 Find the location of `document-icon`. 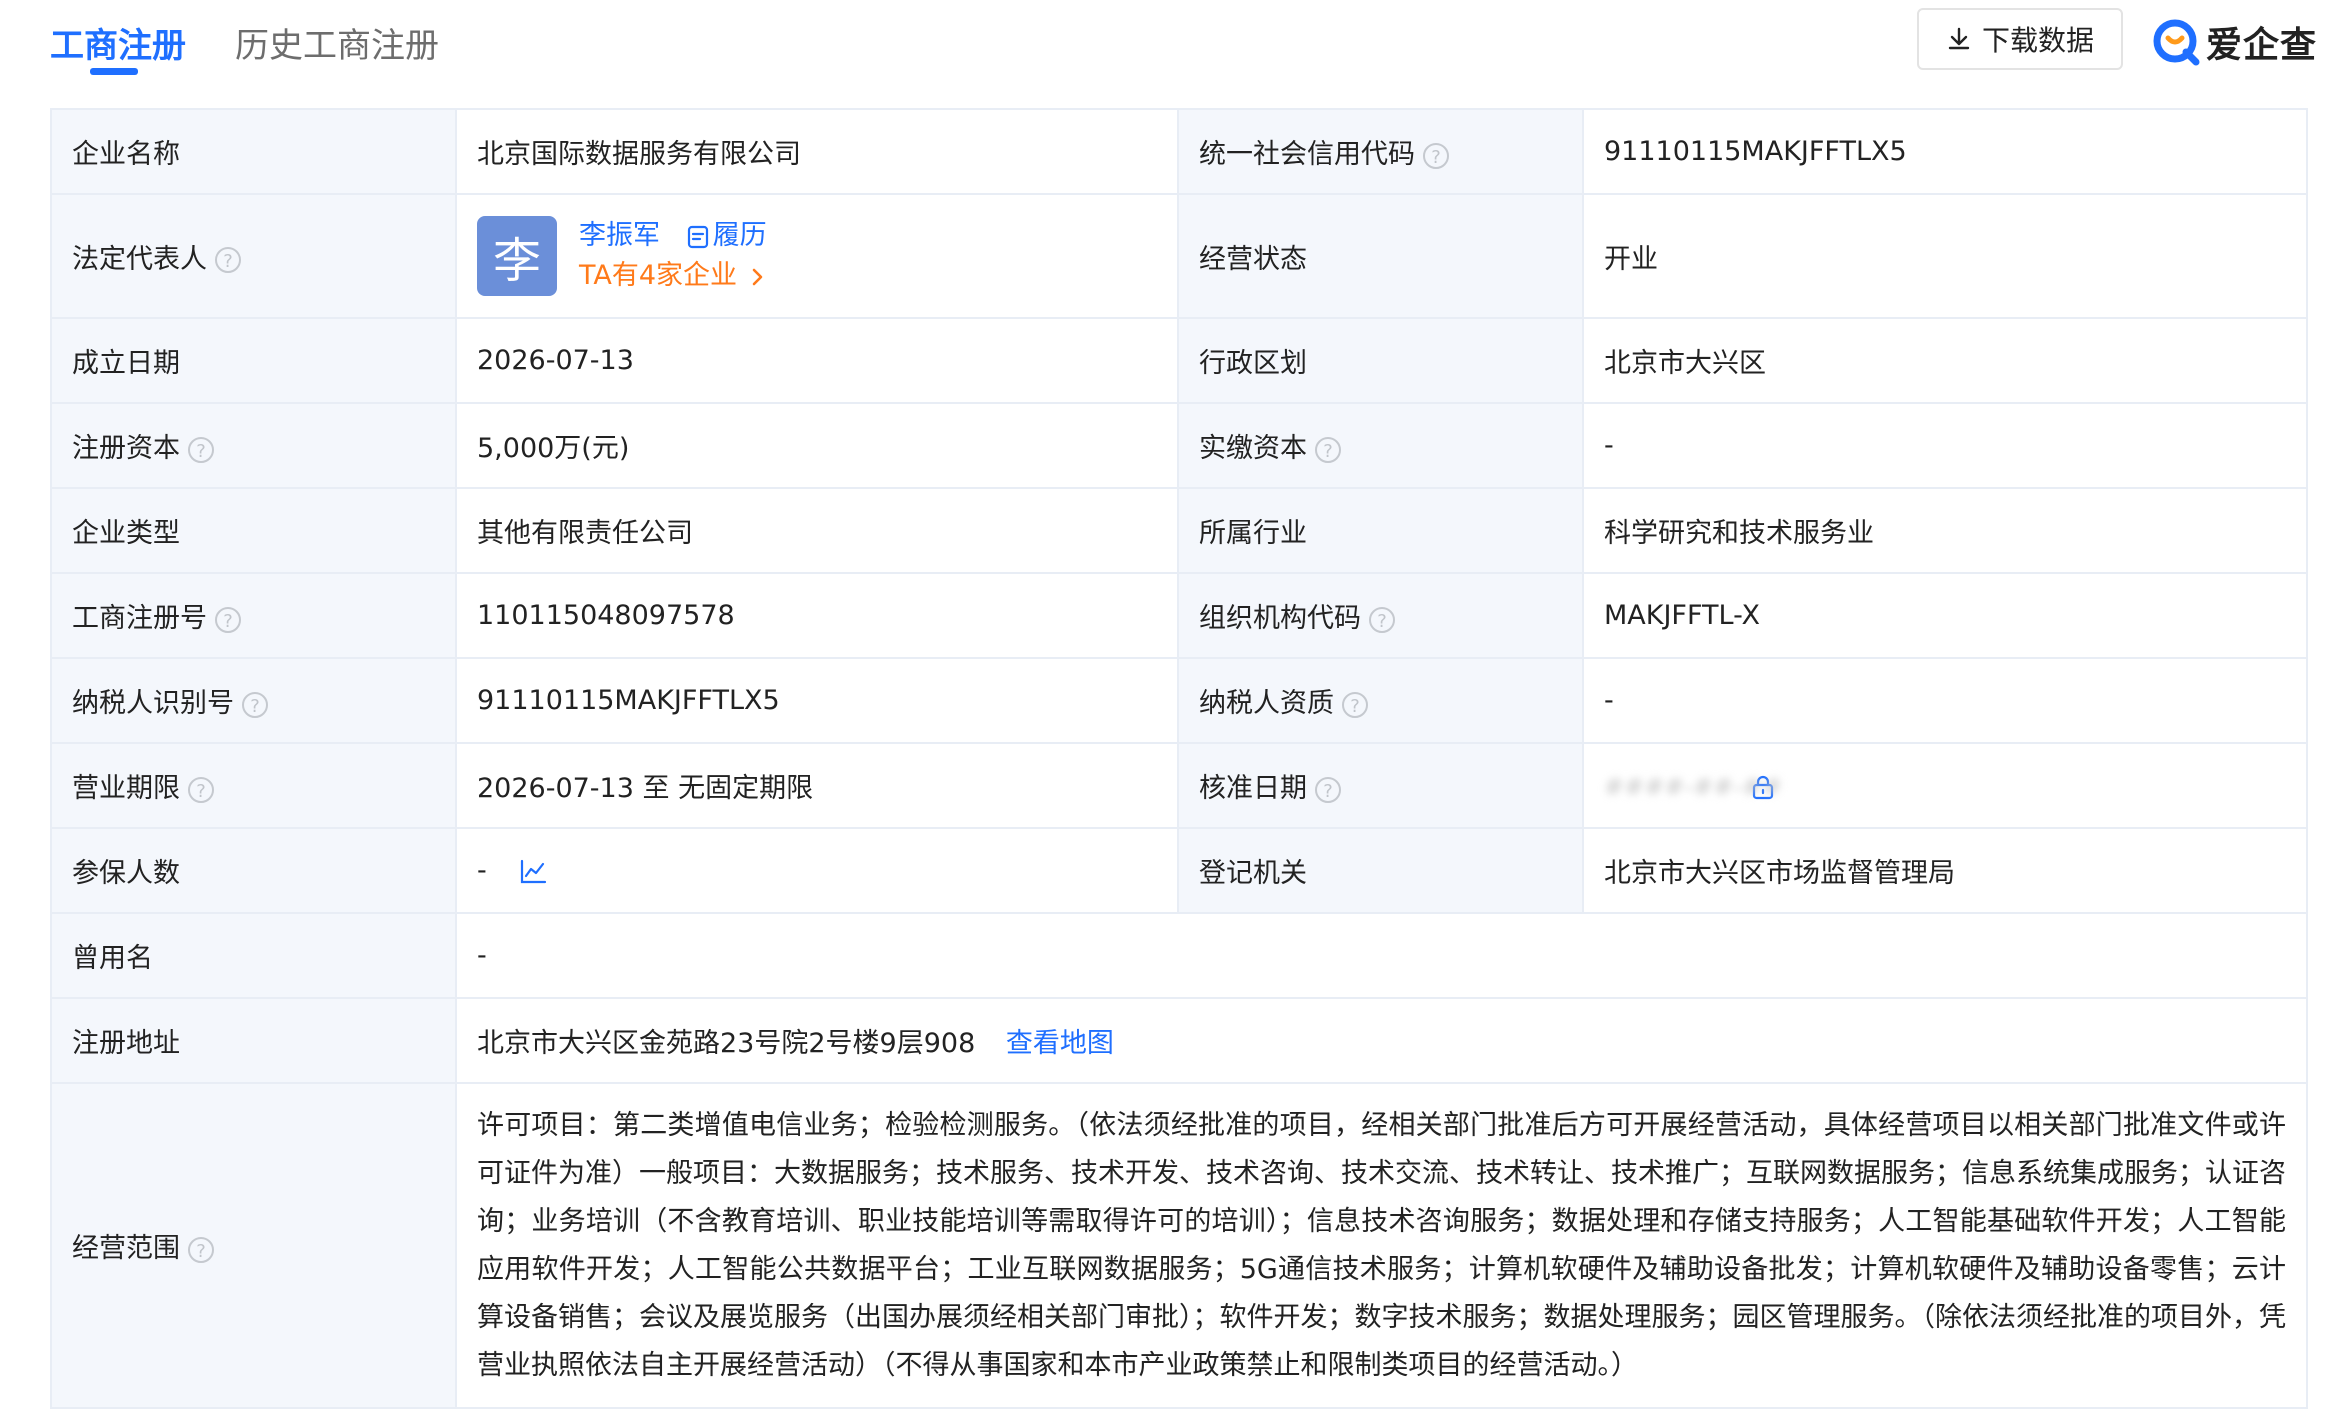

document-icon is located at coordinates (697, 236).